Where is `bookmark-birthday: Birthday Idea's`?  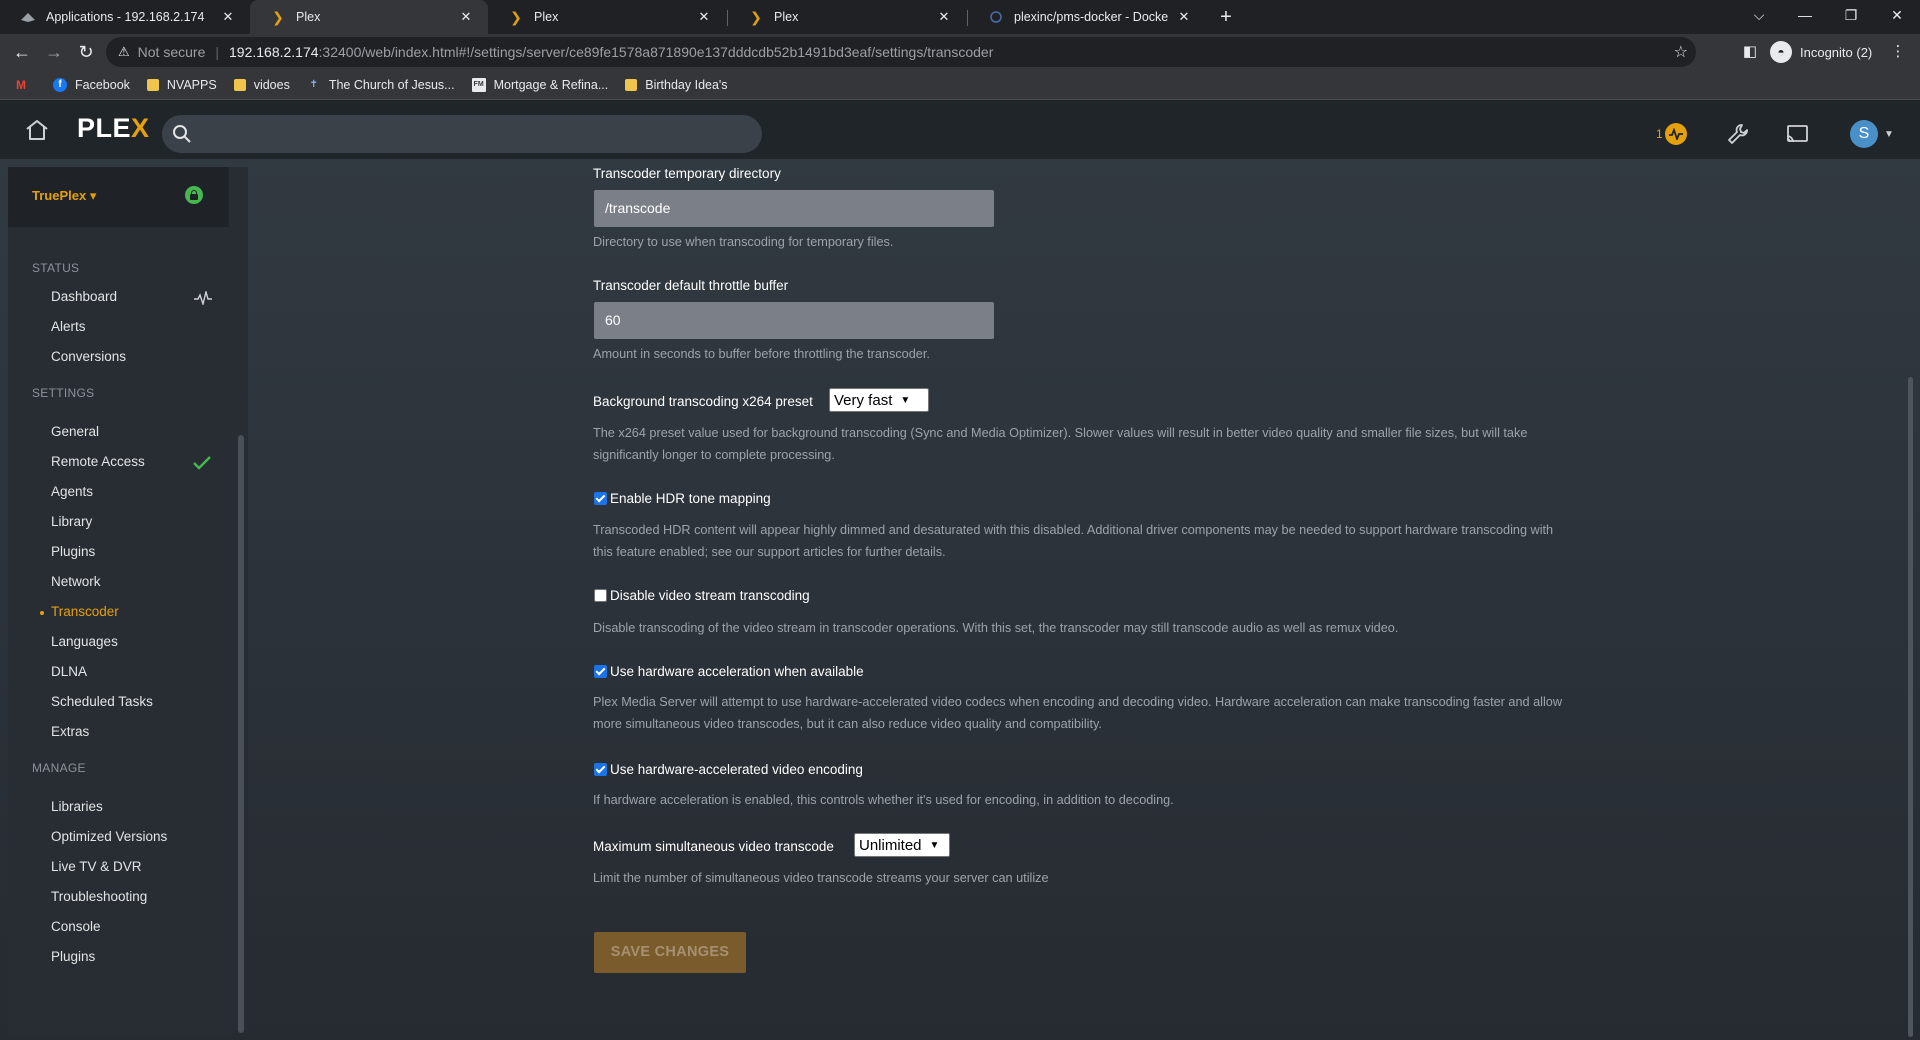 bookmark-birthday: Birthday Idea's is located at coordinates (676, 84).